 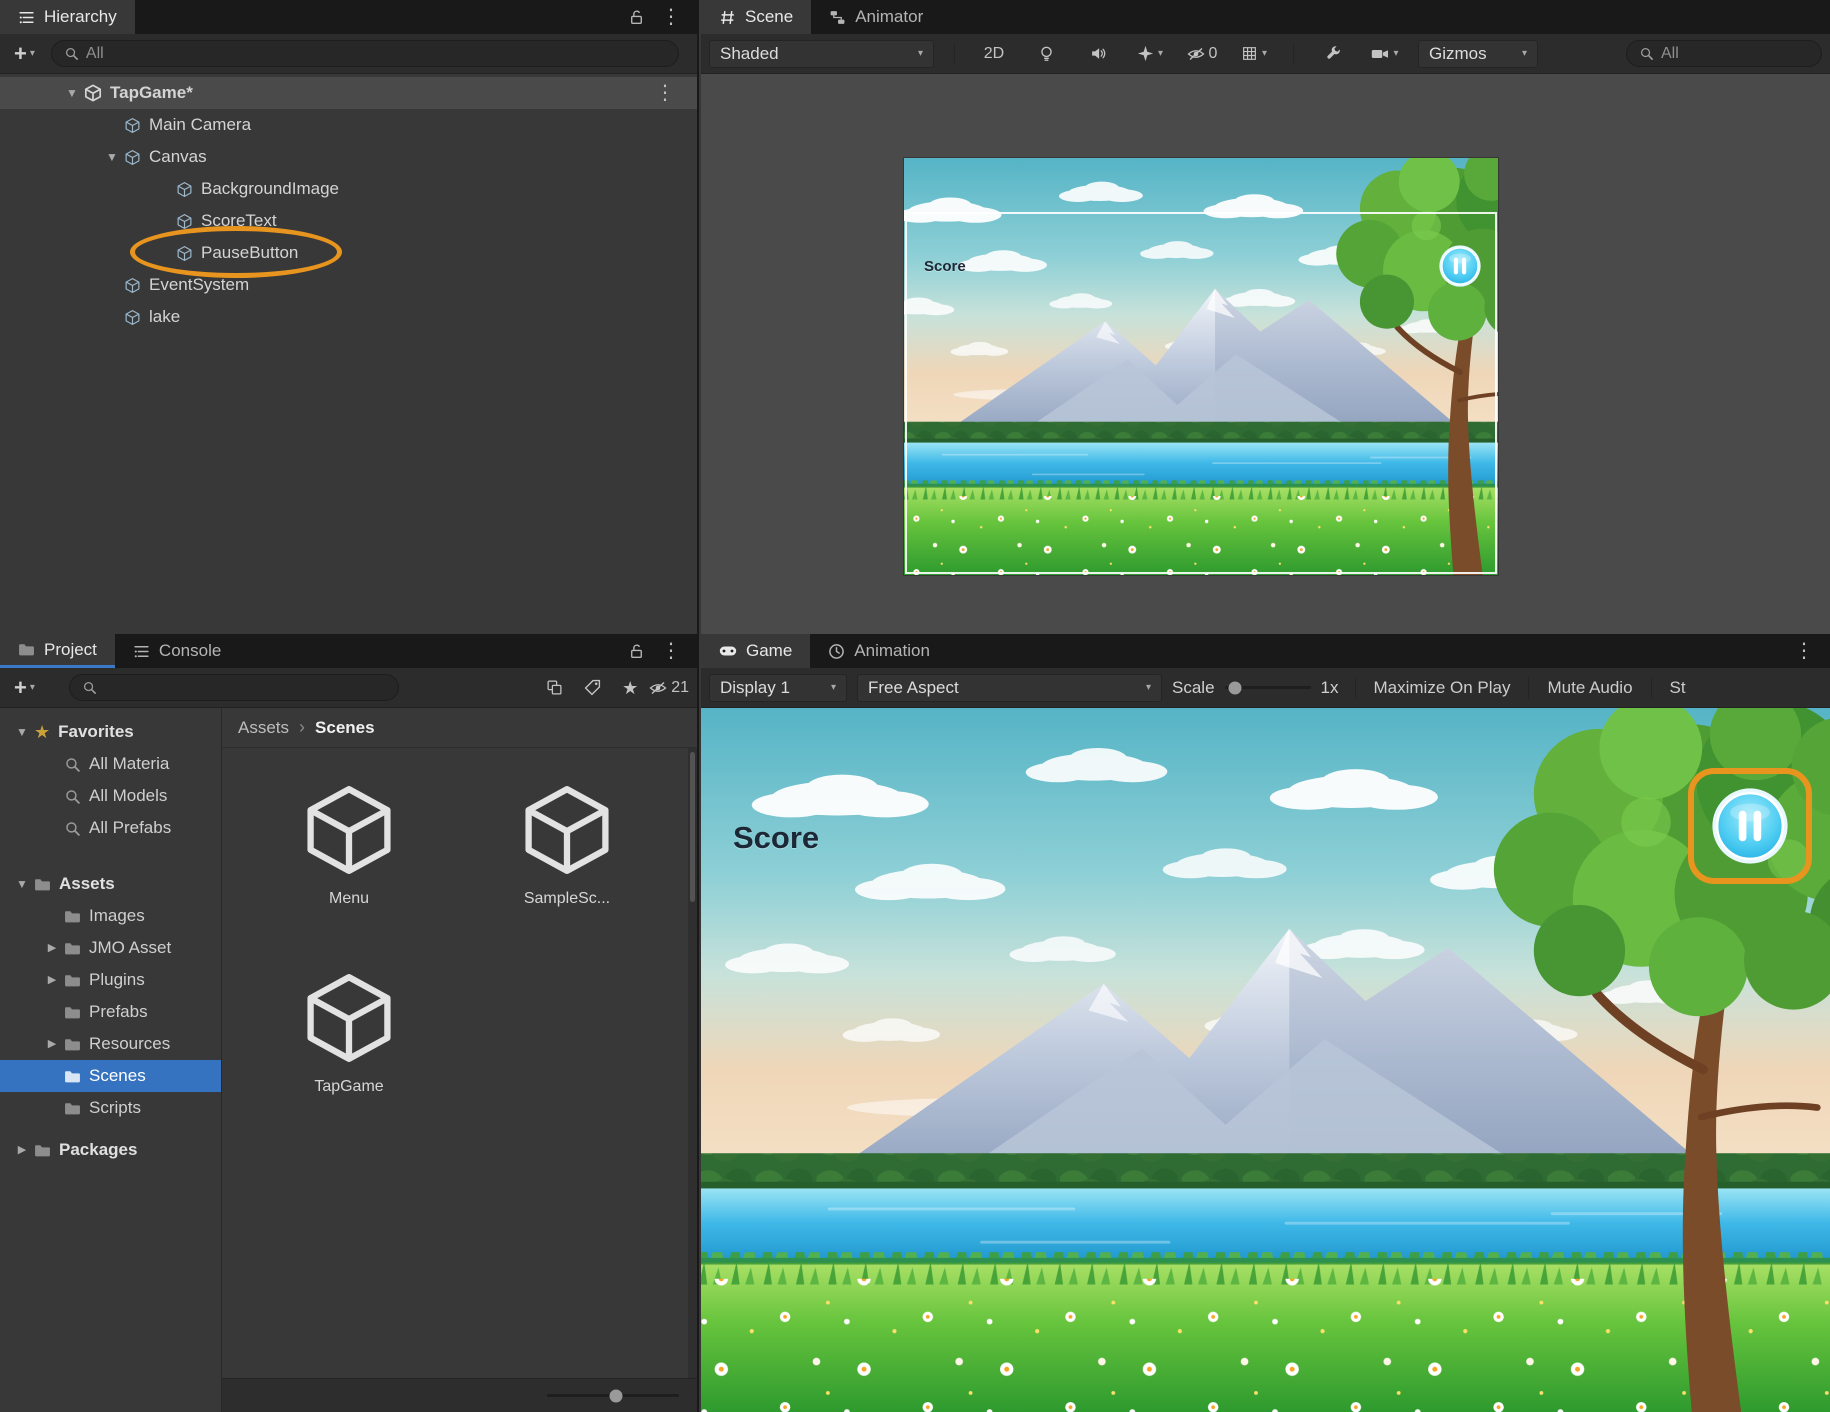 What do you see at coordinates (177, 651) in the screenshot?
I see `tab-console: Console` at bounding box center [177, 651].